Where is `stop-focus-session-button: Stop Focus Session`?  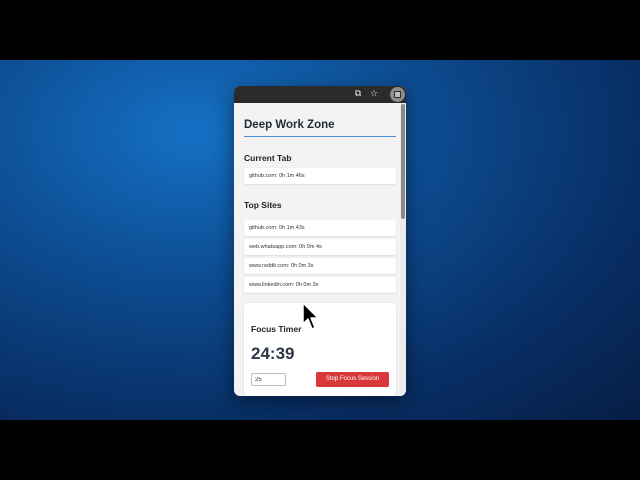
stop-focus-session-button: Stop Focus Session is located at coordinates (352, 379).